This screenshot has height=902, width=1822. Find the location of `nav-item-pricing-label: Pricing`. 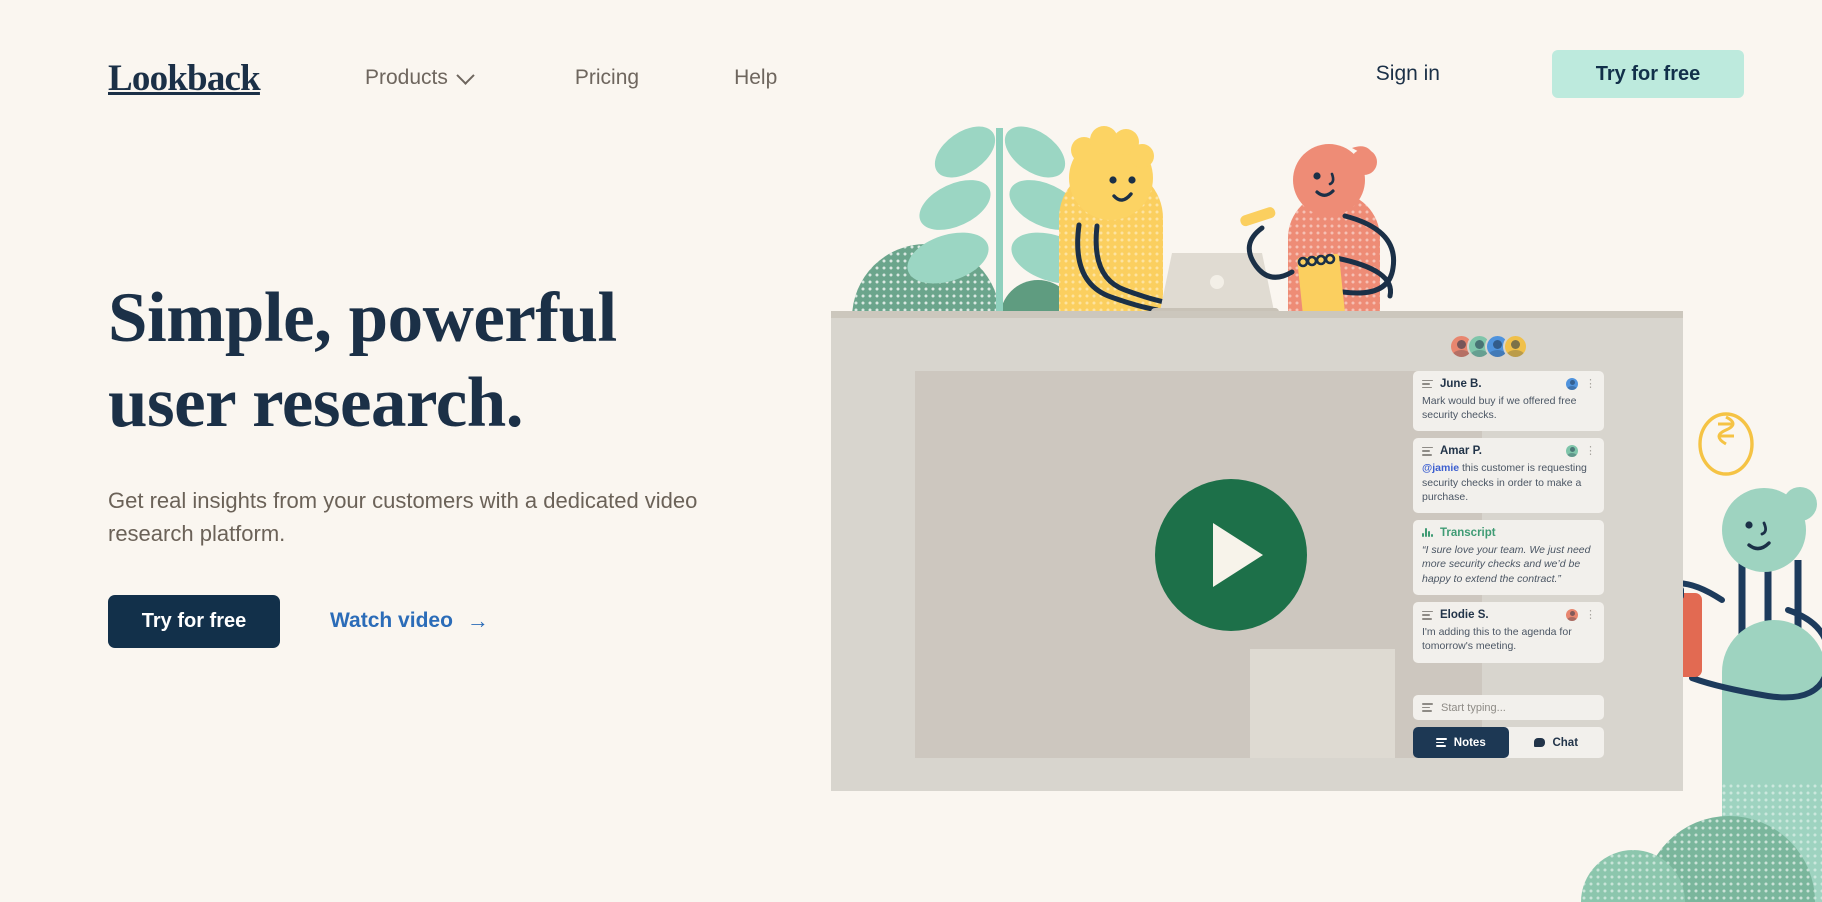

nav-item-pricing-label: Pricing is located at coordinates (607, 77).